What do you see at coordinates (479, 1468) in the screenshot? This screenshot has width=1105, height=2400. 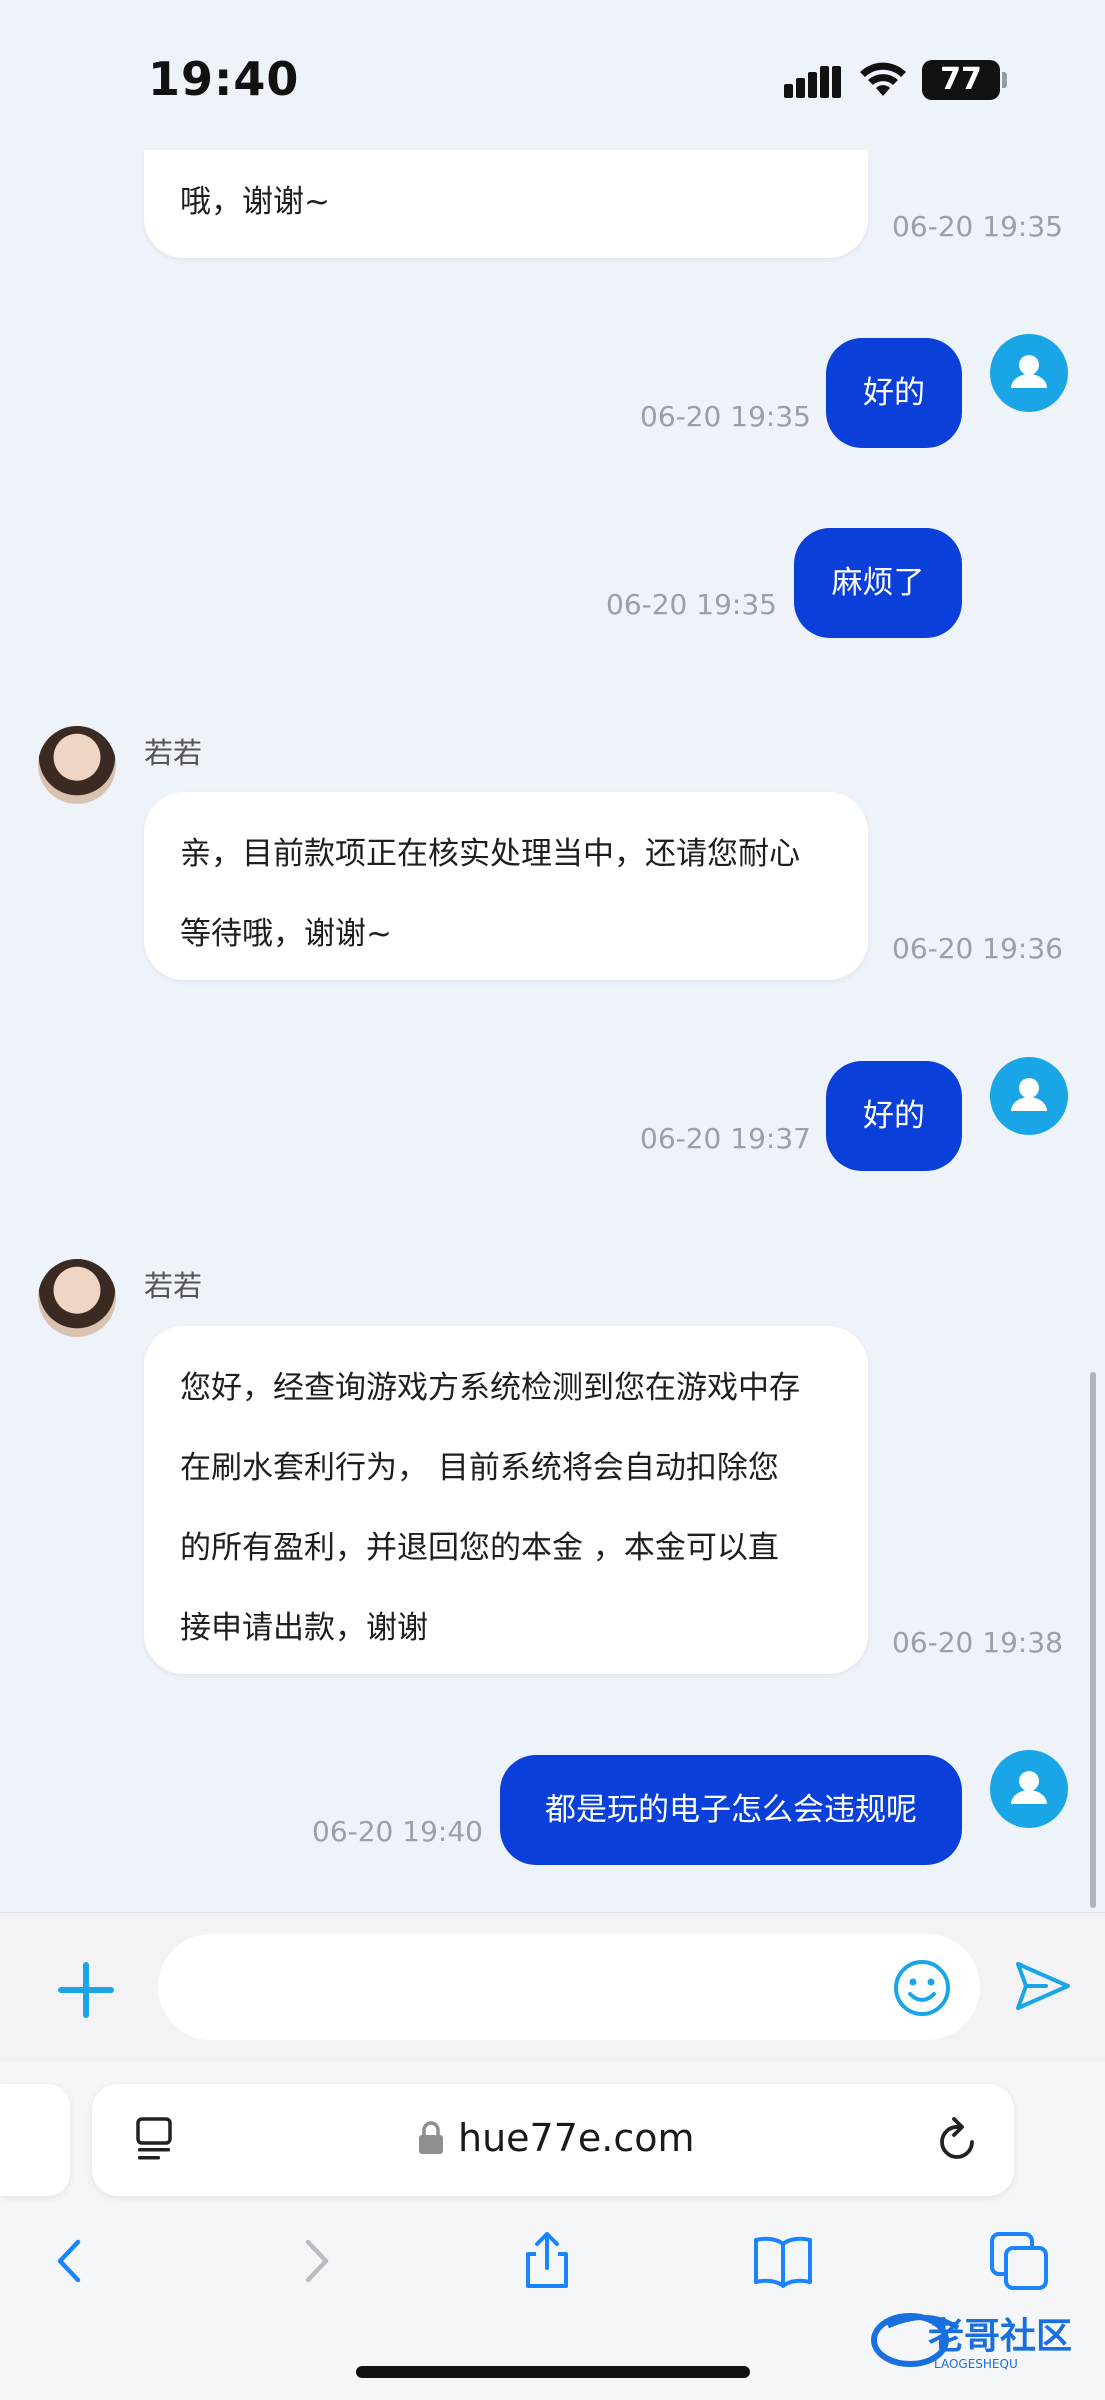 I see `message-line: 在刷水套利行为， 目前系统将会自动扣除您` at bounding box center [479, 1468].